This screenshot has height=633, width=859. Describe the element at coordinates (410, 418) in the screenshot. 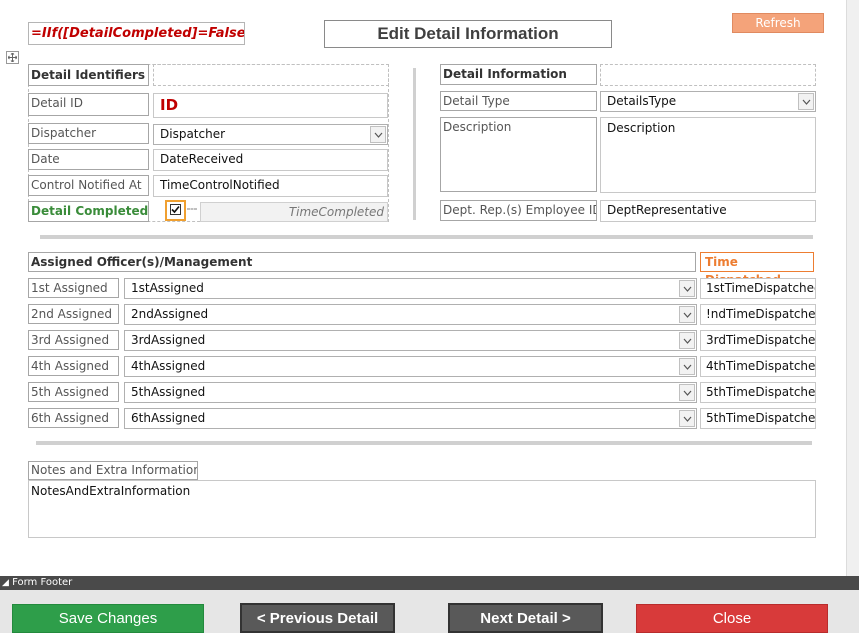

I see `assigned-officer-combo: 6thAssigned` at that location.